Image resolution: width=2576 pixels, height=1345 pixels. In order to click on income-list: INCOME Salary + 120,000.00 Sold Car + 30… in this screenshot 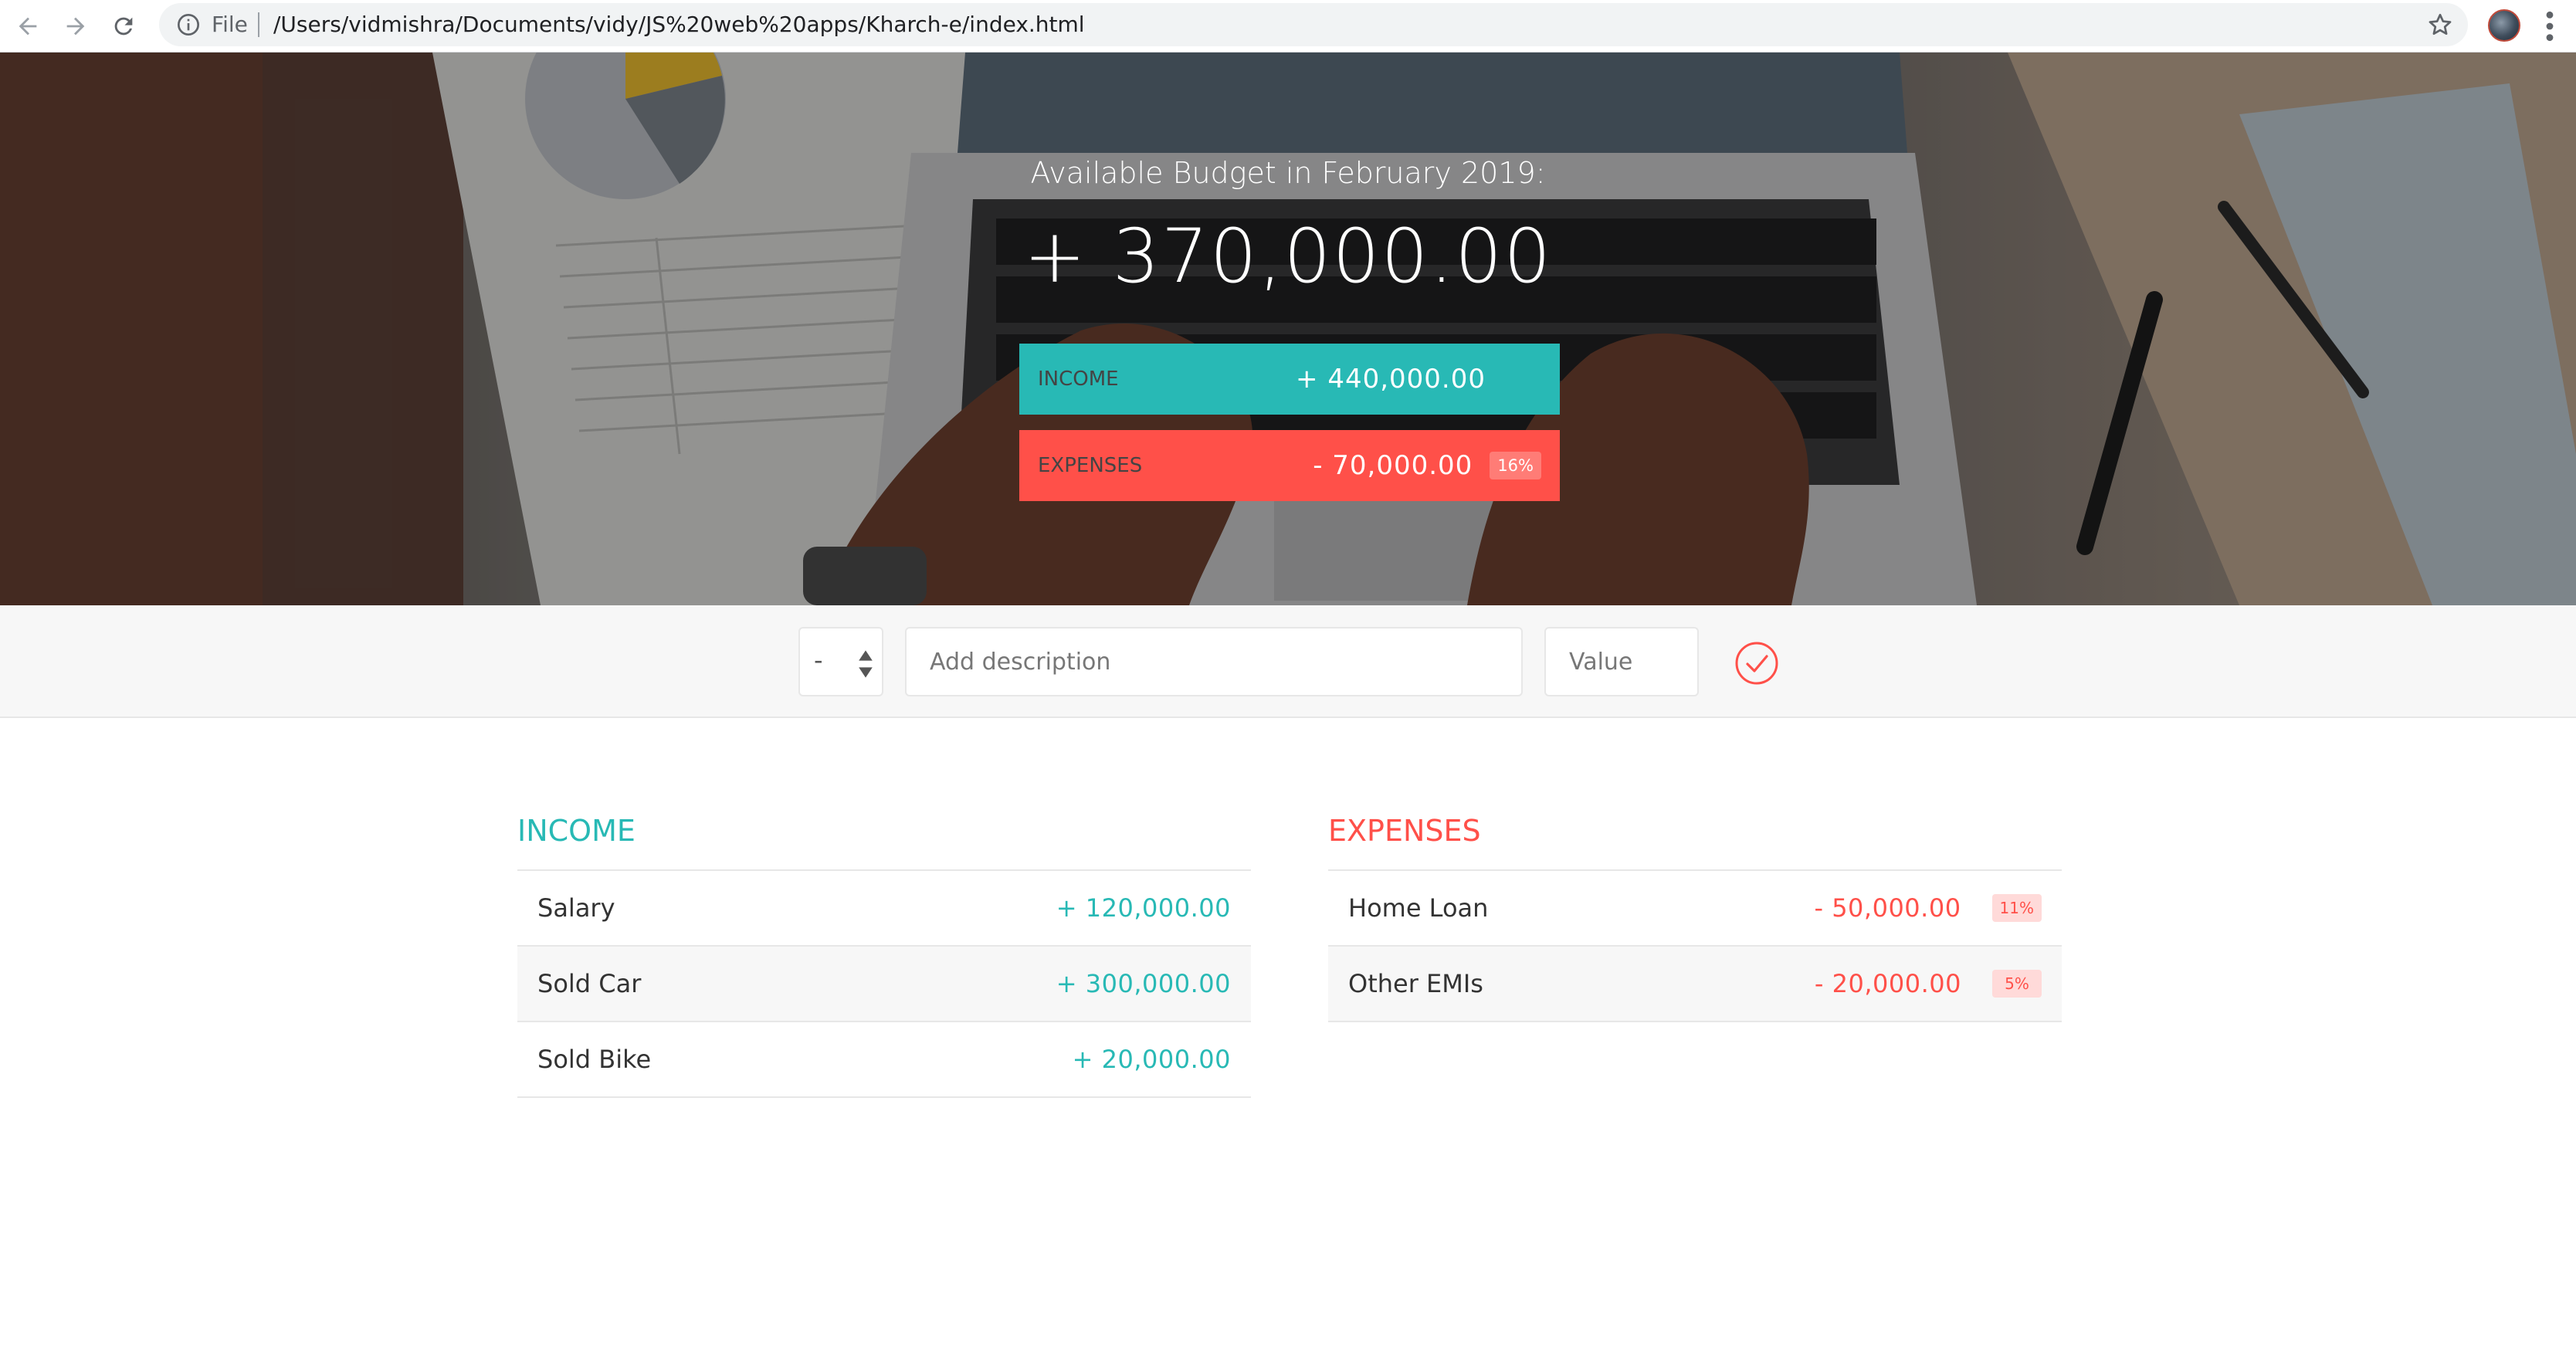, I will do `click(884, 955)`.